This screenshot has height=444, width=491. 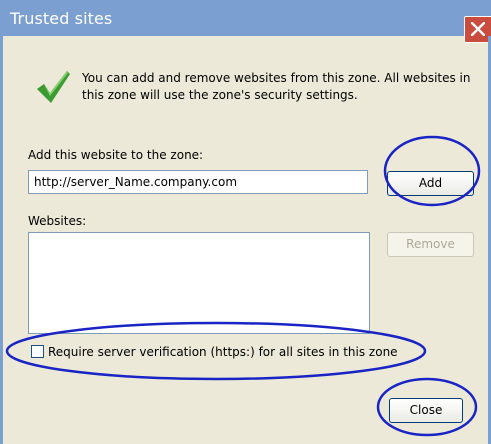 I want to click on window-border-left, so click(x=1, y=240).